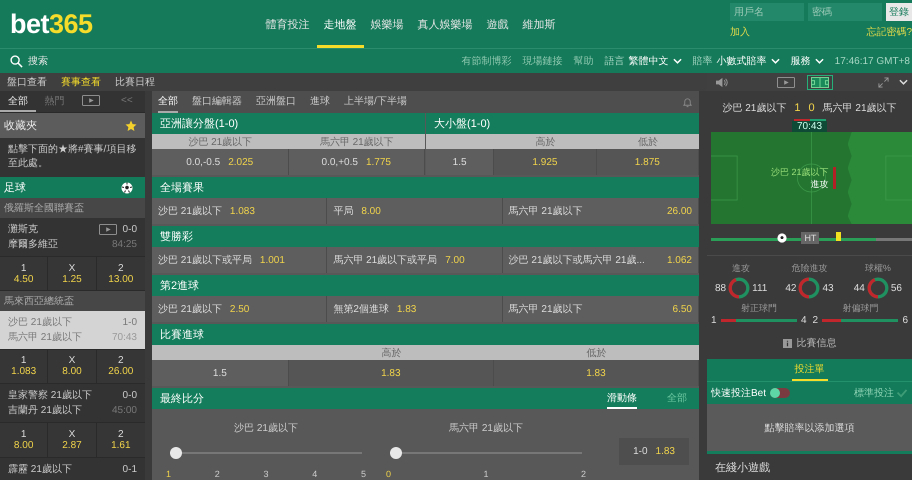 The height and width of the screenshot is (480, 912). What do you see at coordinates (126, 101) in the screenshot?
I see `sidebar-tab: <<` at bounding box center [126, 101].